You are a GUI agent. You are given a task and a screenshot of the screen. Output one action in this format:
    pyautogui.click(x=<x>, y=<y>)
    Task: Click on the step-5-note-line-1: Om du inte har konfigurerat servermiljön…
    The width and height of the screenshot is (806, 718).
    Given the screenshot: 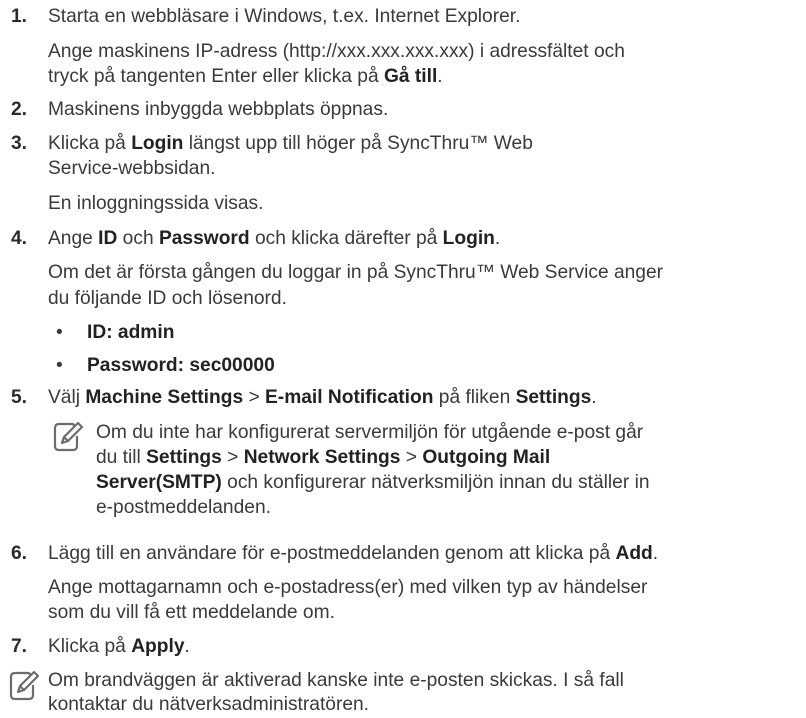 What is the action you would take?
    pyautogui.click(x=370, y=432)
    